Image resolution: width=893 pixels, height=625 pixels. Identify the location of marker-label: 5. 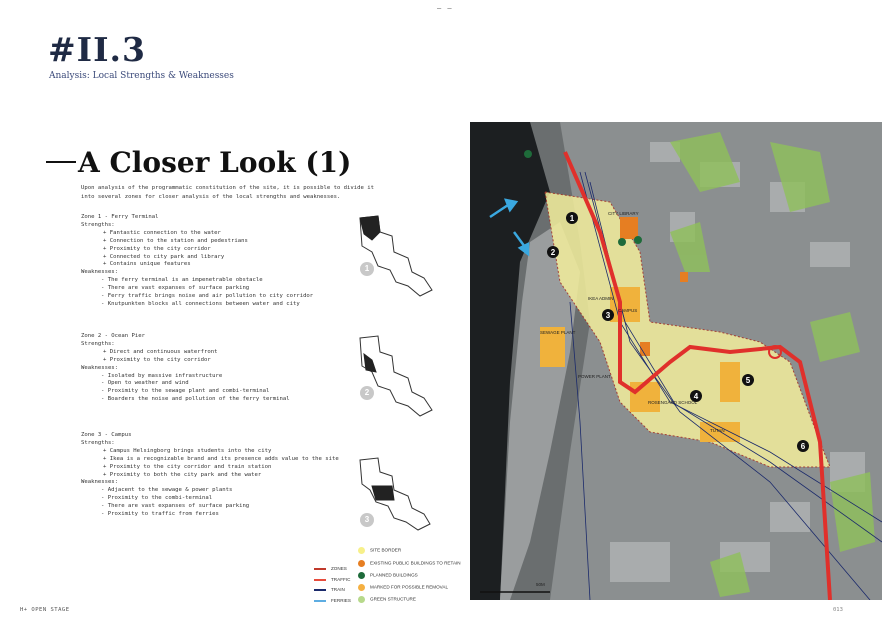
(748, 380).